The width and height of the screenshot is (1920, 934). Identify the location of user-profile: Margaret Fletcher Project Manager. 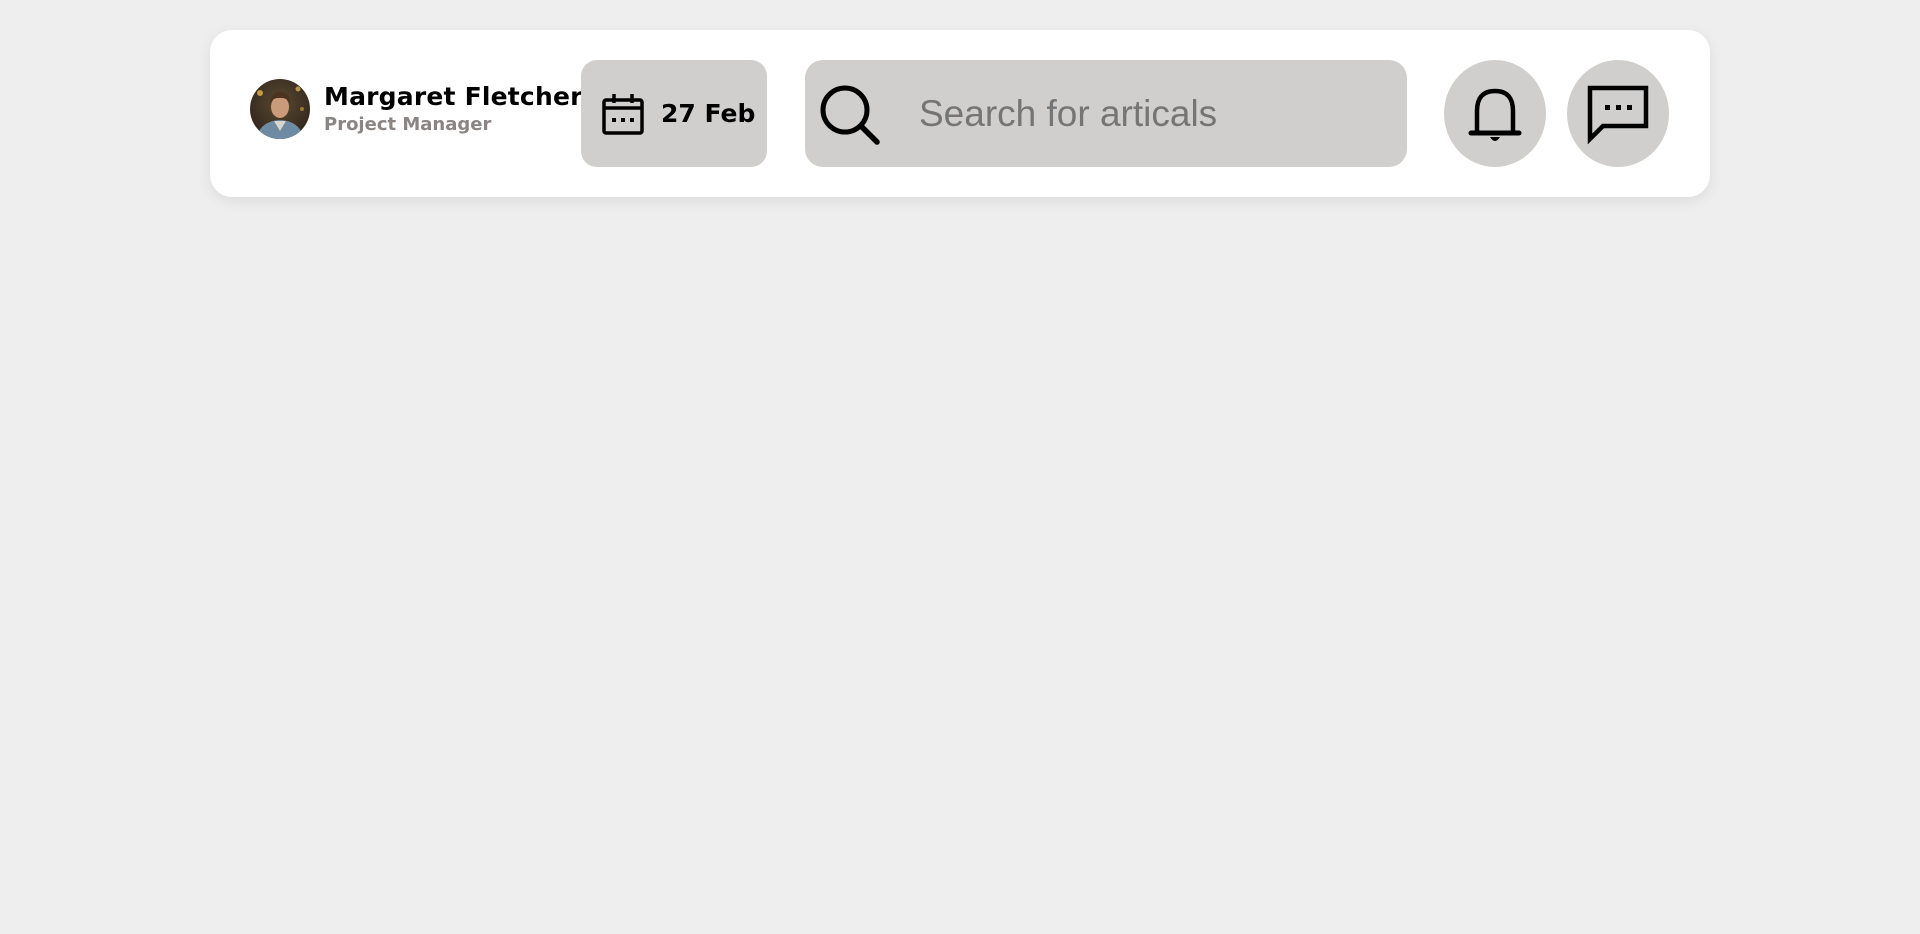
(416, 109).